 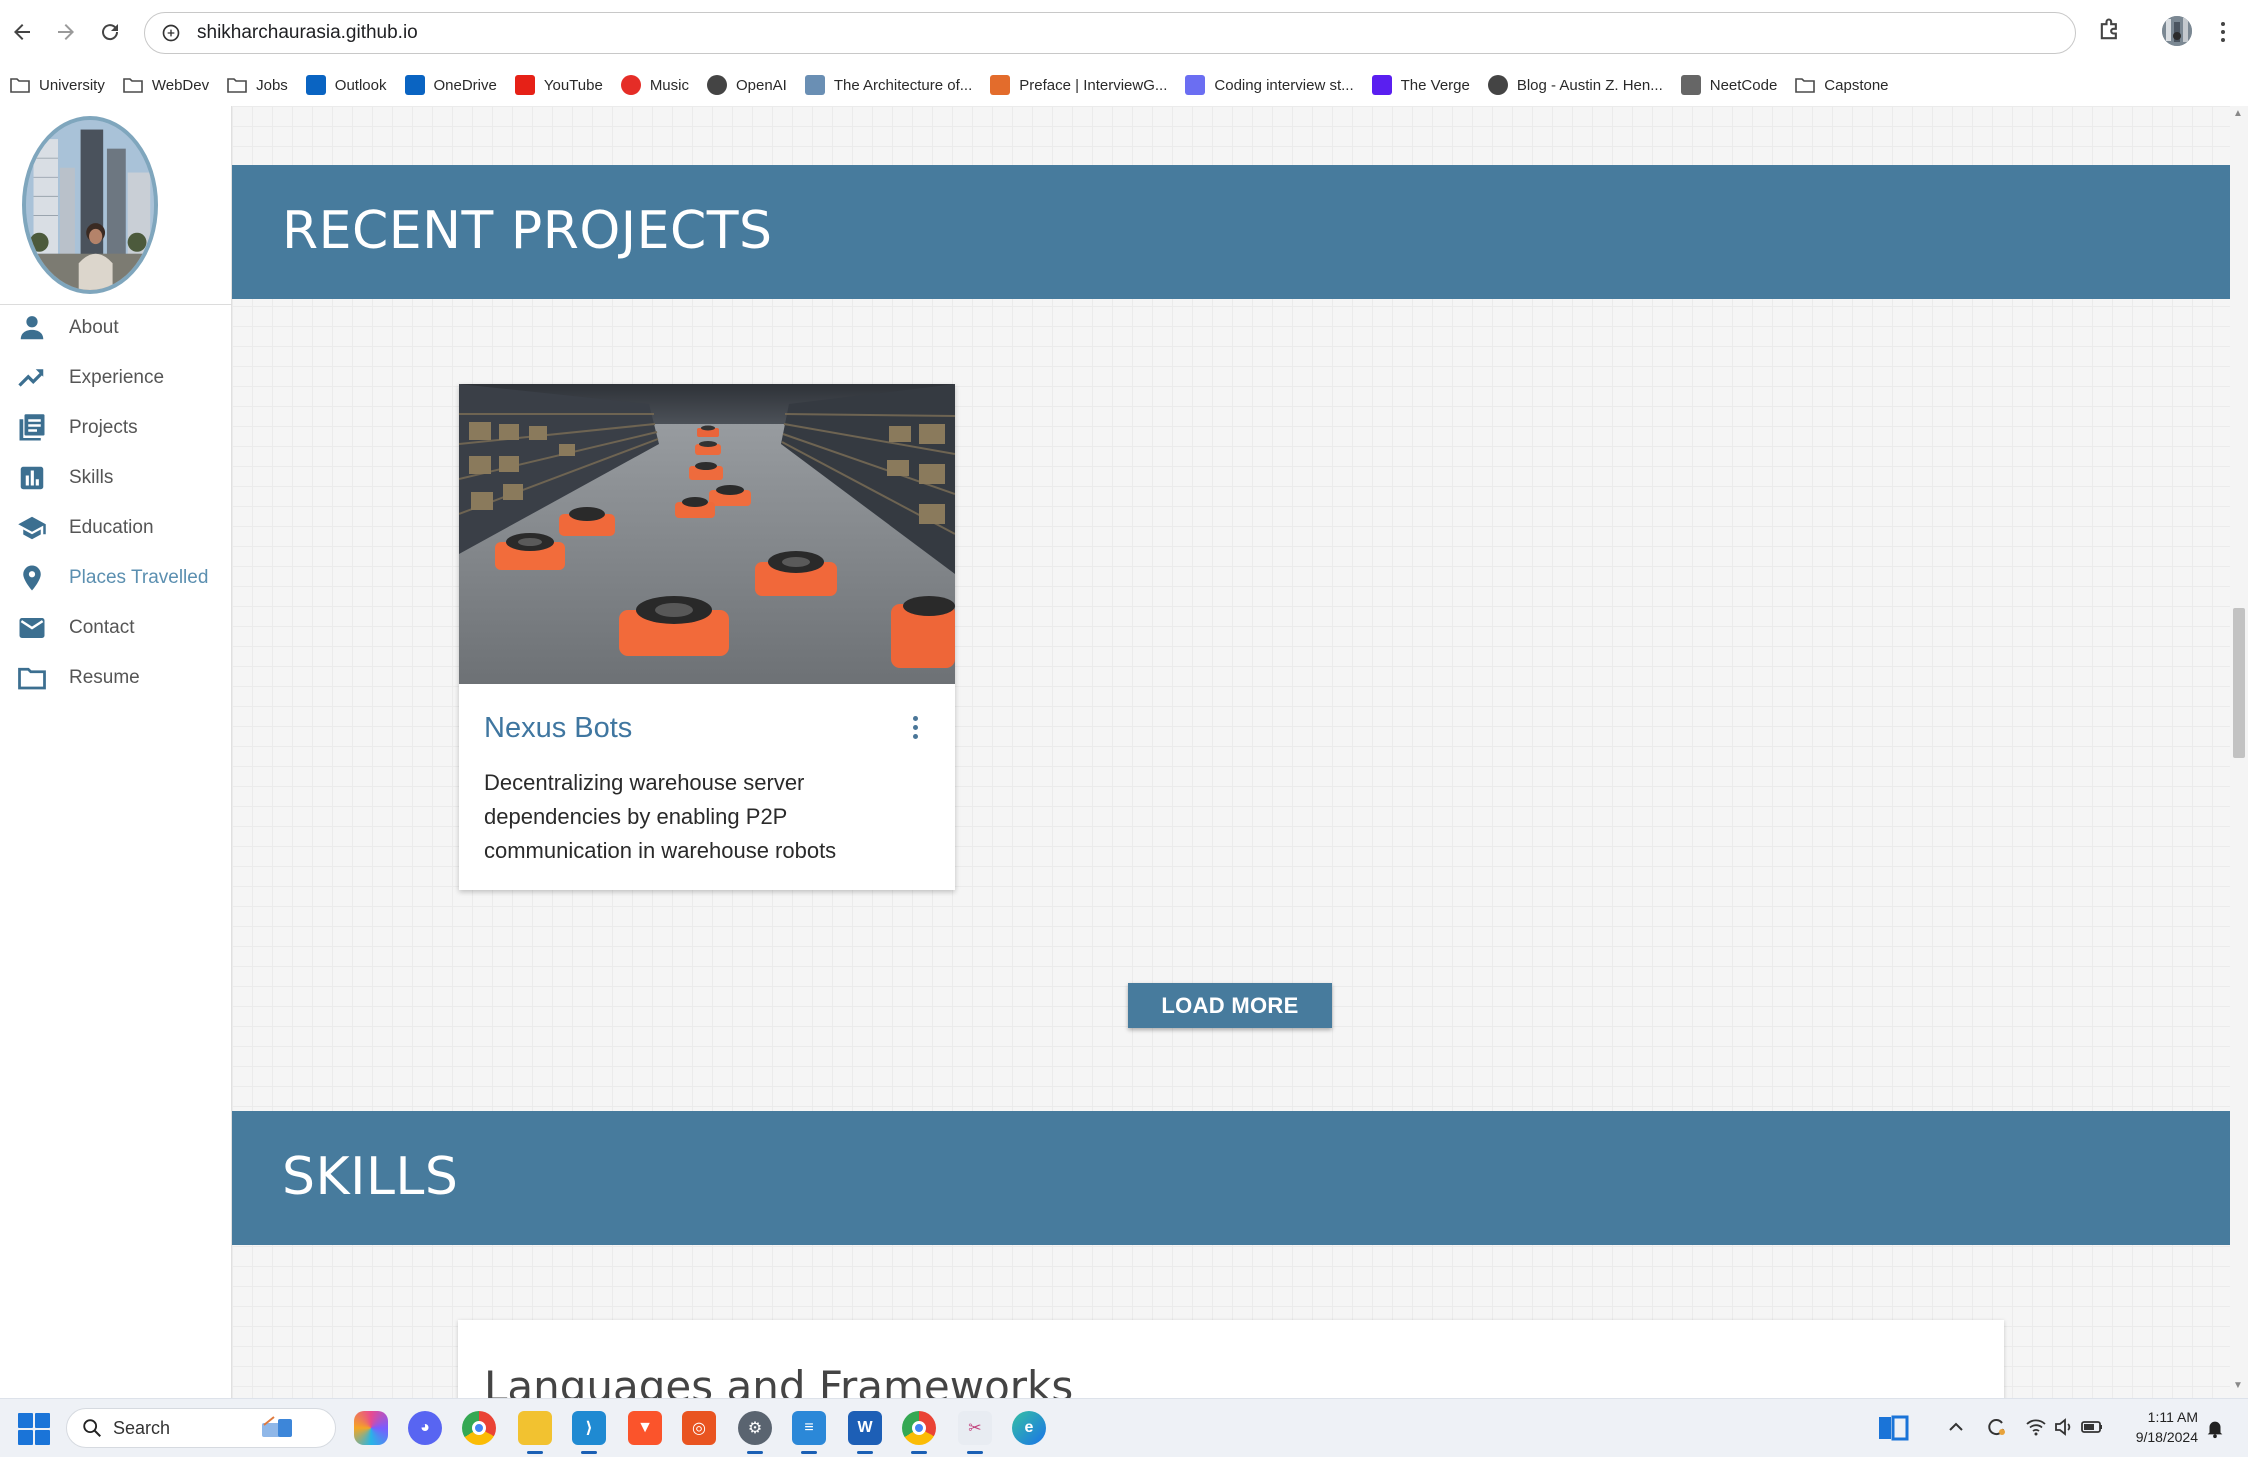 What do you see at coordinates (103, 427) in the screenshot?
I see `sidebar-item-label: Projects` at bounding box center [103, 427].